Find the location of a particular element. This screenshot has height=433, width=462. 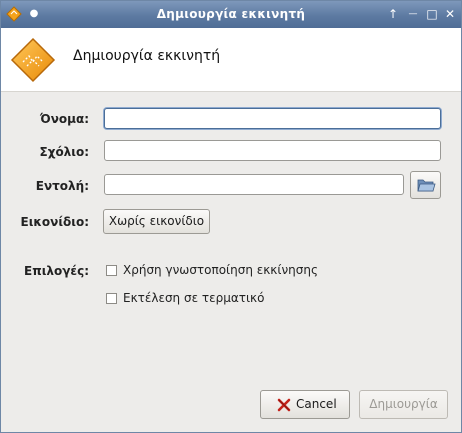

close-button: ✕ is located at coordinates (450, 14).